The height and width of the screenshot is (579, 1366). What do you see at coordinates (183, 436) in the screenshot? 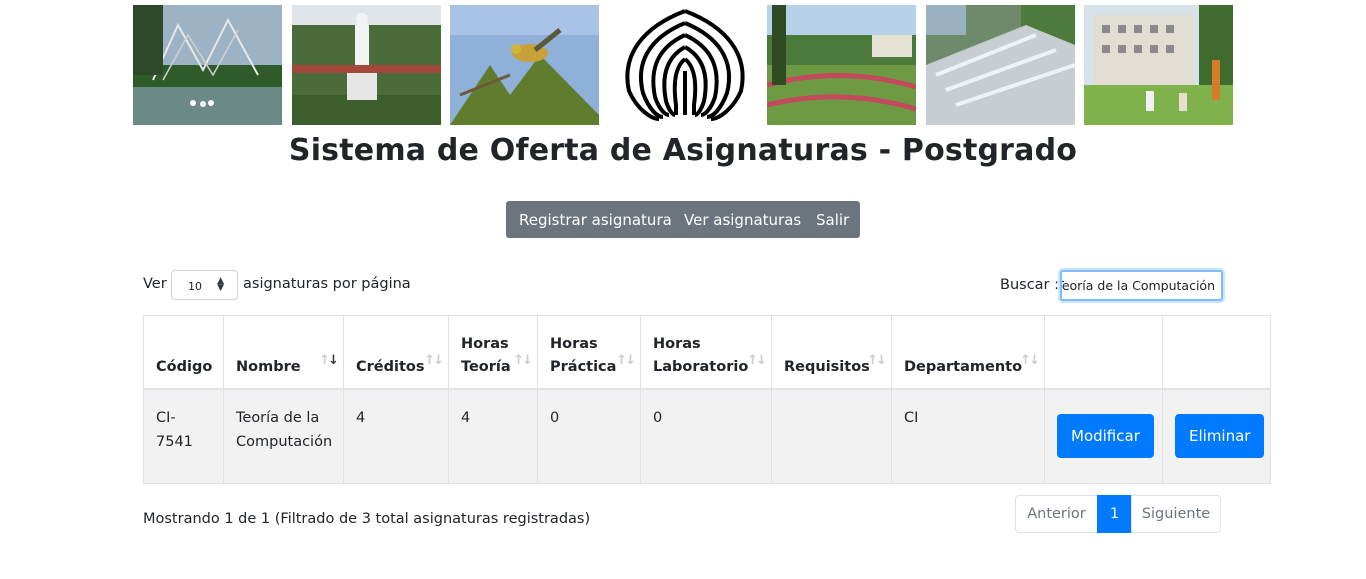
I see `cell-codigo: CI-7541` at bounding box center [183, 436].